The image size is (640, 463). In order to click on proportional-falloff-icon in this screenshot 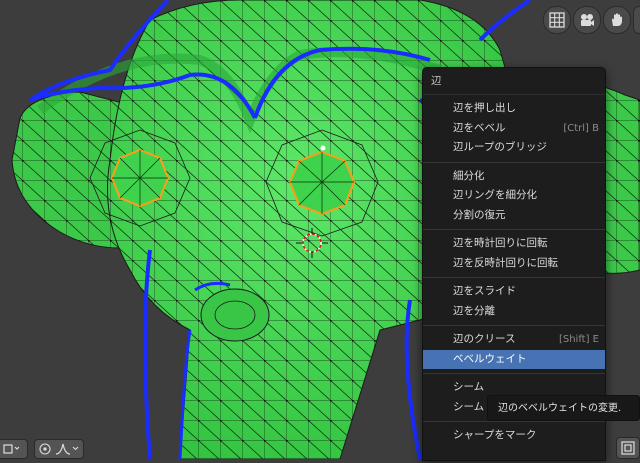, I will do `click(59, 449)`.